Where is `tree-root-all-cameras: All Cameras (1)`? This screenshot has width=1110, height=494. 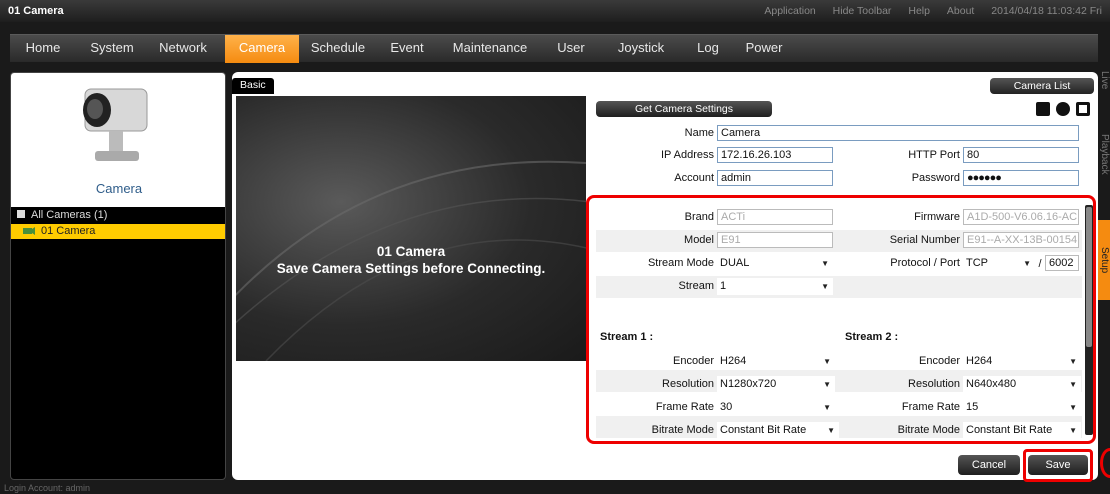
tree-root-all-cameras: All Cameras (1) is located at coordinates (118, 216).